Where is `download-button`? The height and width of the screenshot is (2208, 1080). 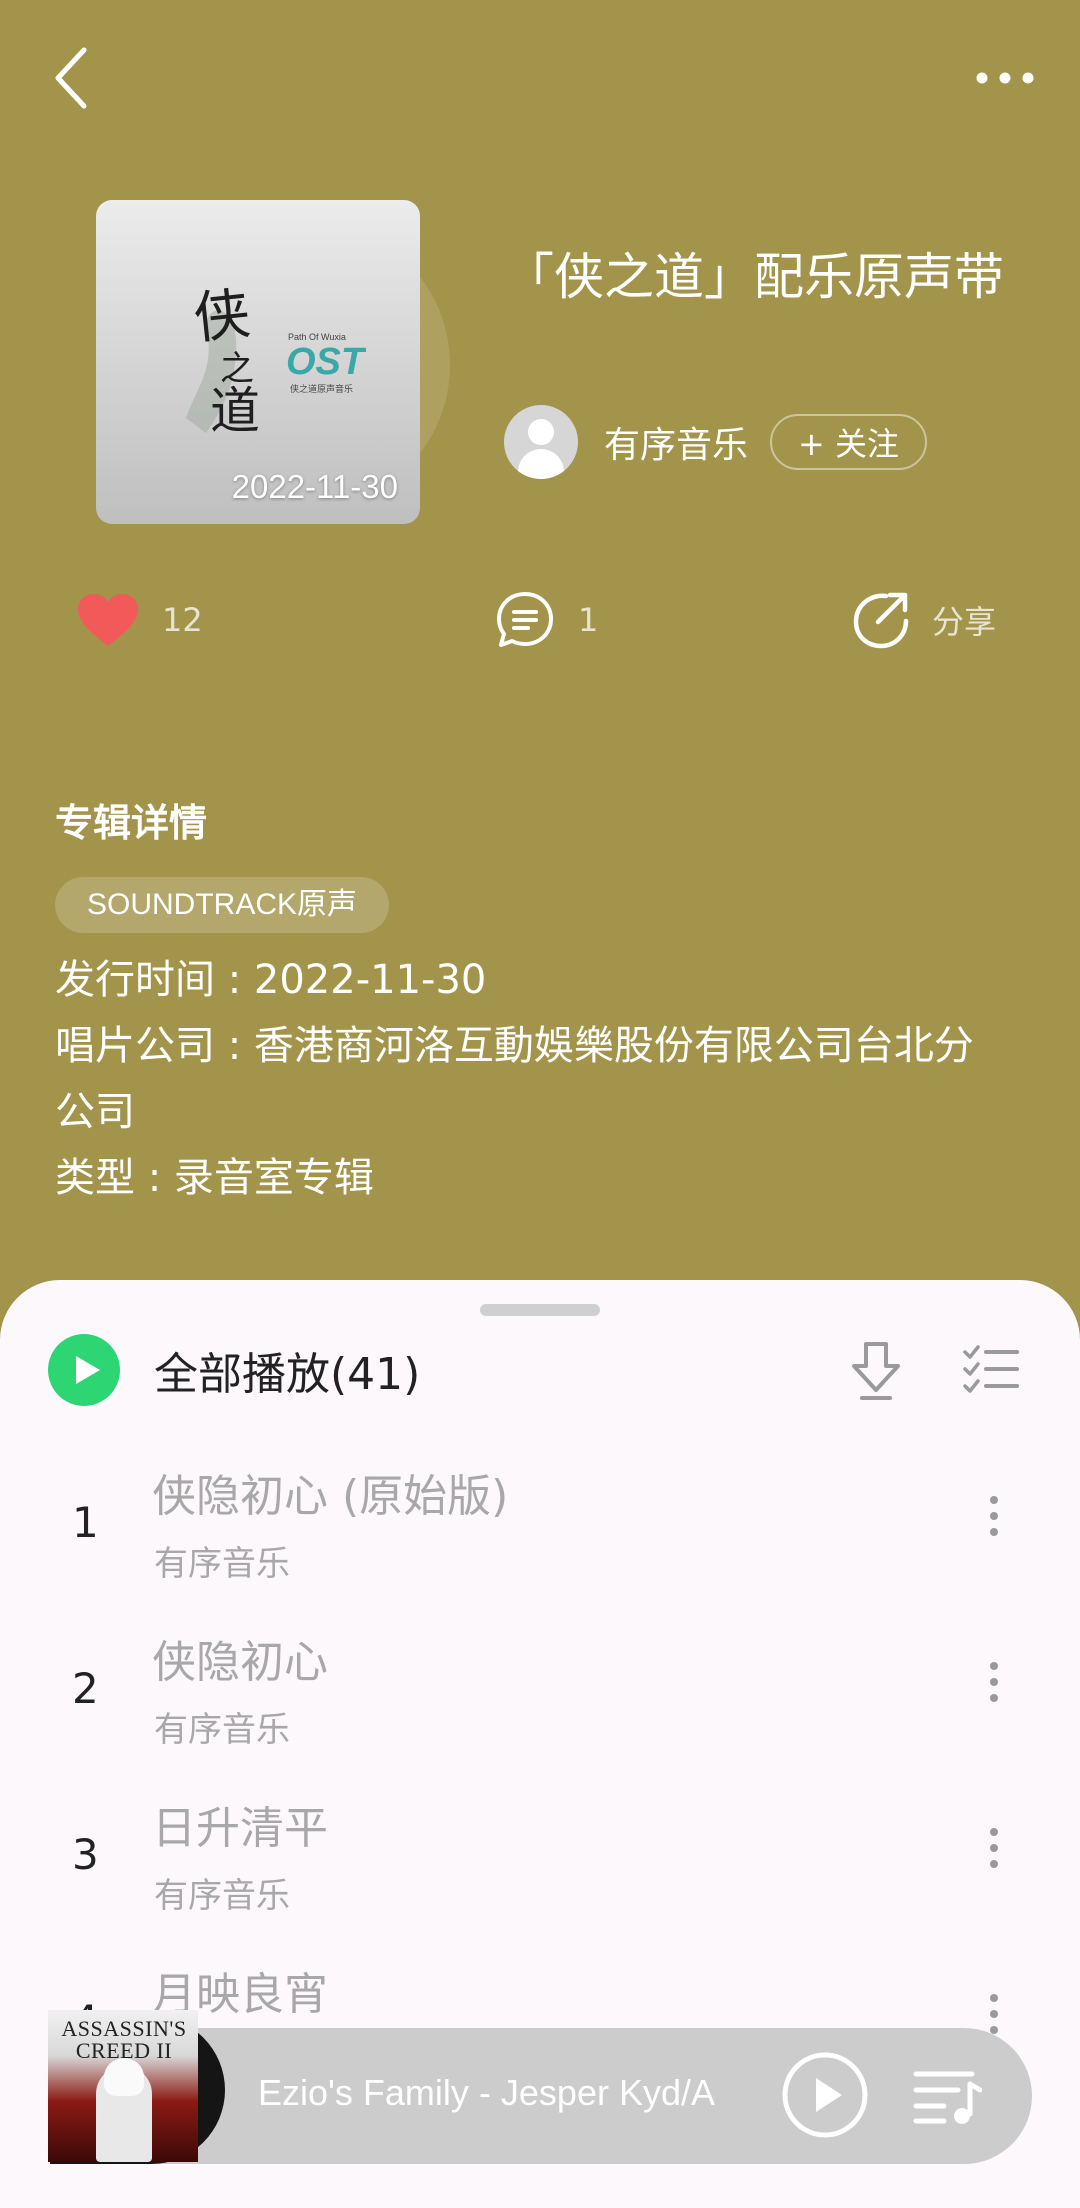 download-button is located at coordinates (876, 1371).